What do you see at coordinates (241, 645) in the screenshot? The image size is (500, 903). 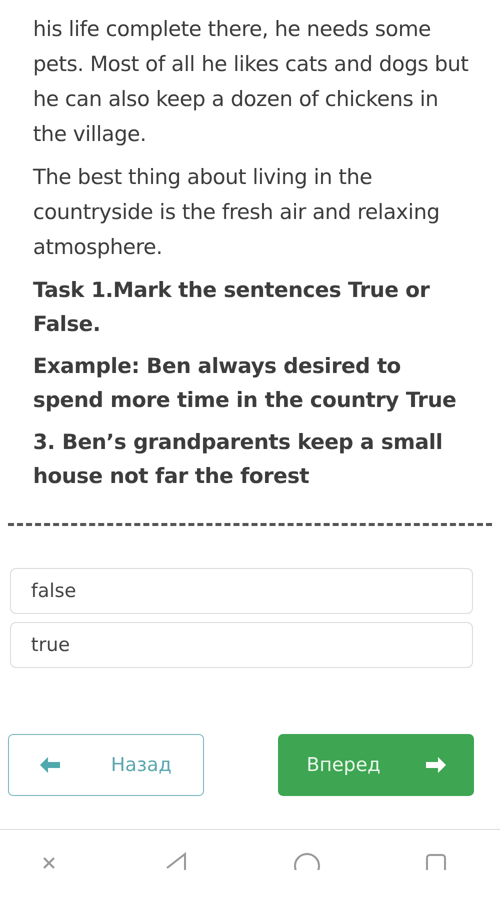 I see `answer-option: true` at bounding box center [241, 645].